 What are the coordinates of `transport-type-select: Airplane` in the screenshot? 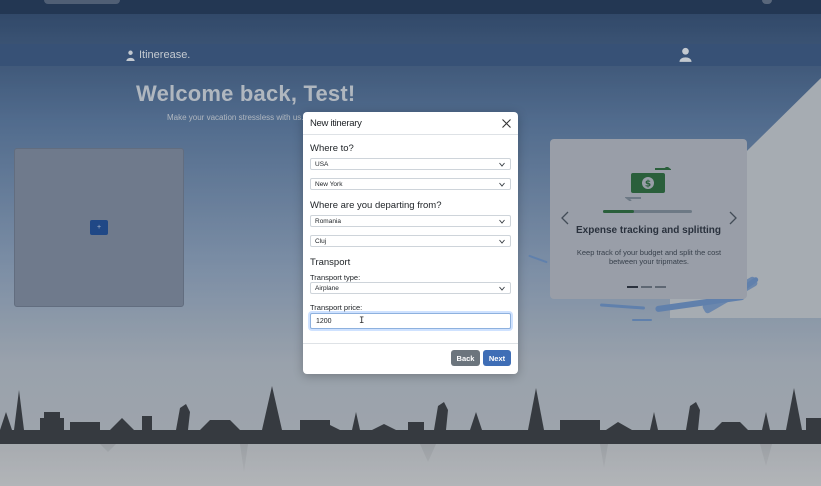 It's located at (410, 288).